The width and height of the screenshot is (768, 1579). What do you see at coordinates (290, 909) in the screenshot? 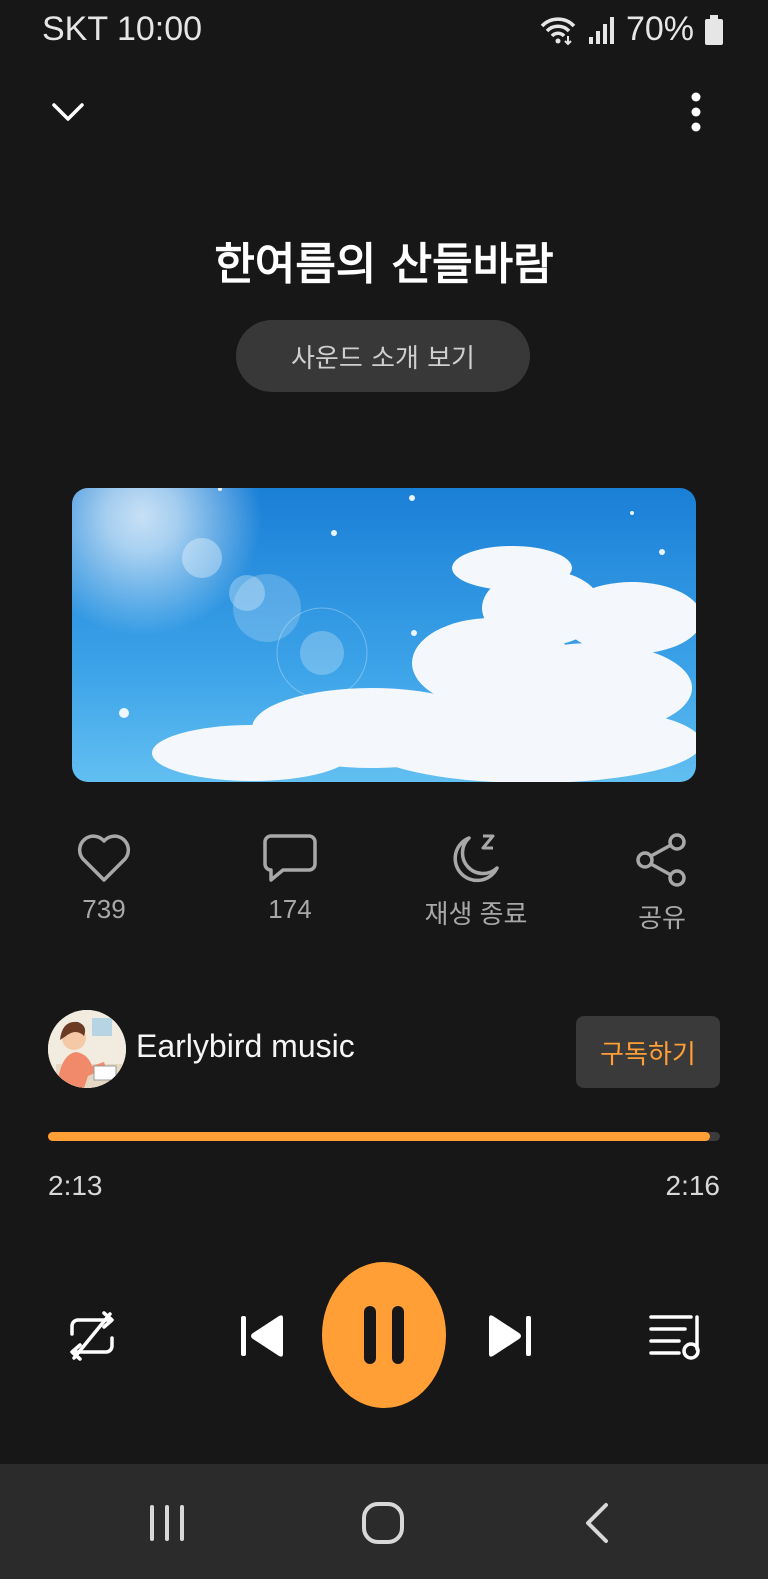
I see `comment-count: 174` at bounding box center [290, 909].